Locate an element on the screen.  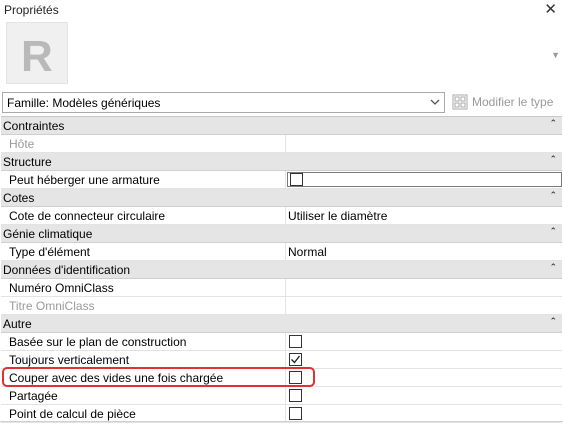
property-name: Type d'élément is located at coordinates (50, 252).